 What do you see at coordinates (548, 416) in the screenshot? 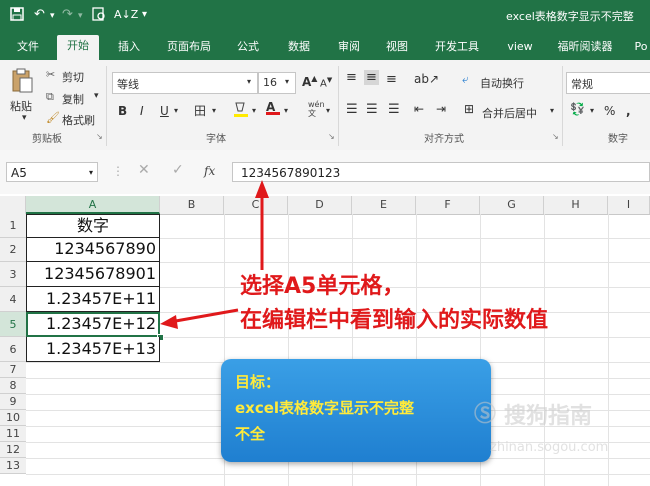
I see `watermark-brand: 搜狗指南` at bounding box center [548, 416].